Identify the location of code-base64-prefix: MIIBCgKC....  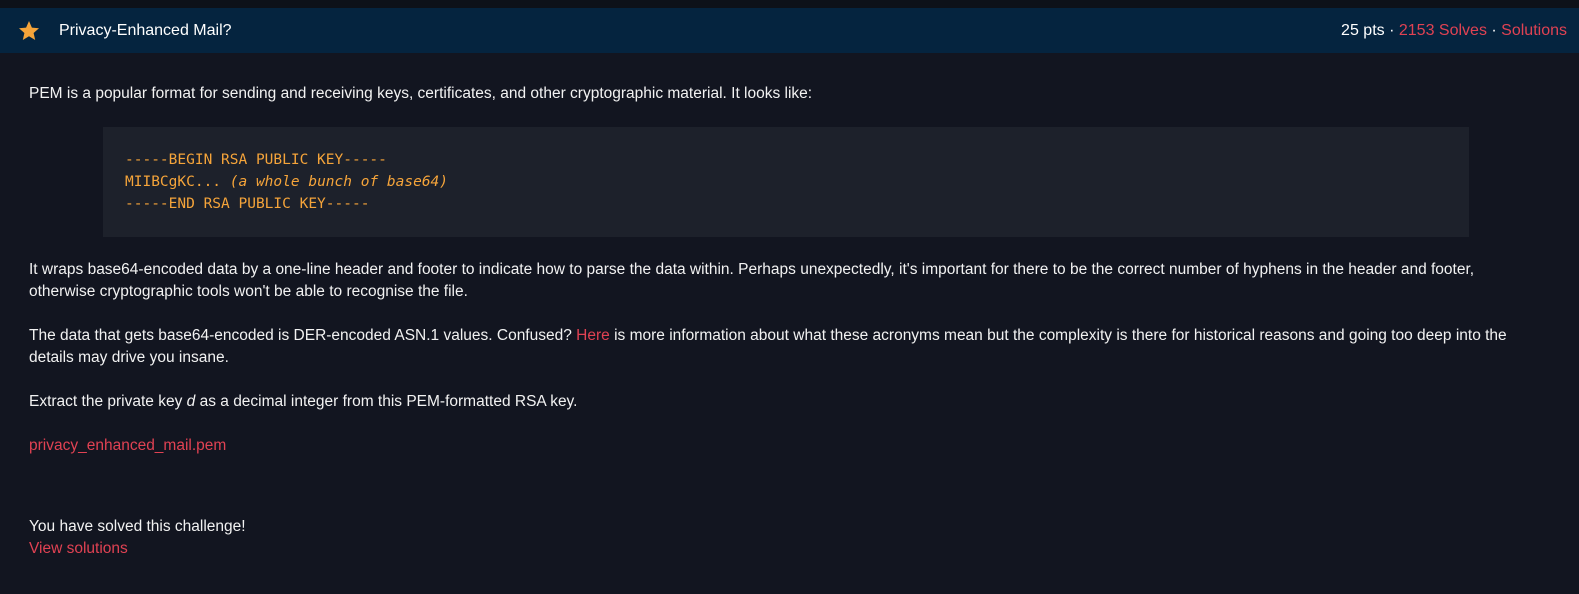
(177, 182).